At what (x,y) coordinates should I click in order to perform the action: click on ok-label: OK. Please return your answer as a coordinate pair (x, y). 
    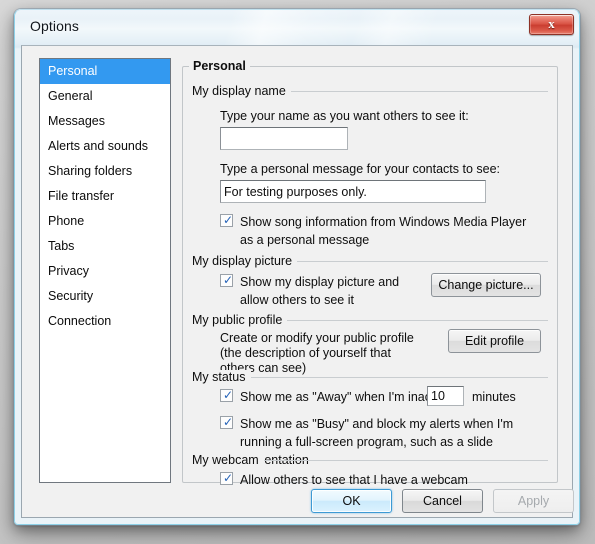
    Looking at the image, I should click on (351, 501).